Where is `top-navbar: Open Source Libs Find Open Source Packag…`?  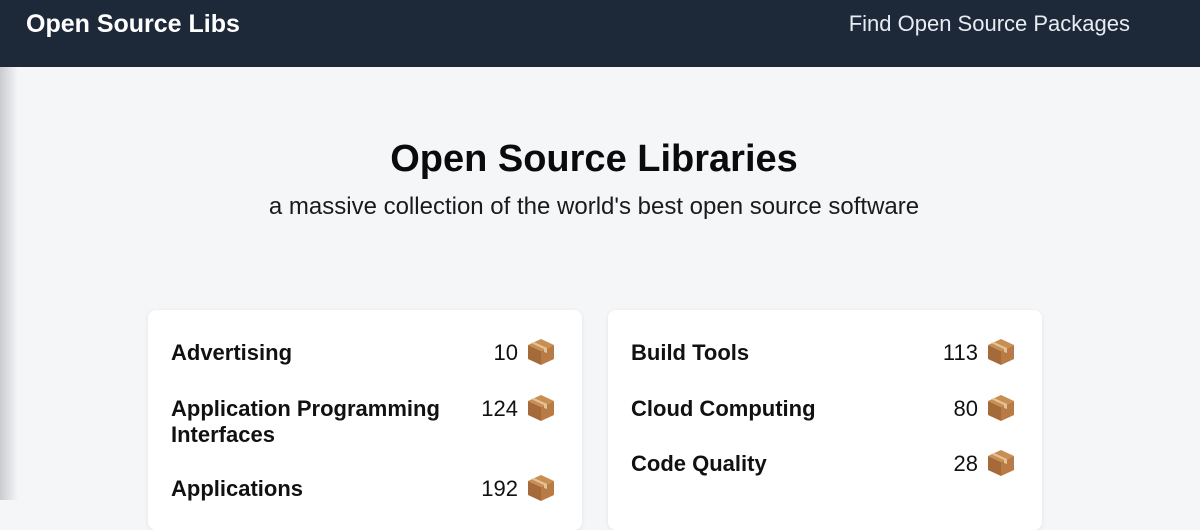 top-navbar: Open Source Libs Find Open Source Packag… is located at coordinates (600, 33).